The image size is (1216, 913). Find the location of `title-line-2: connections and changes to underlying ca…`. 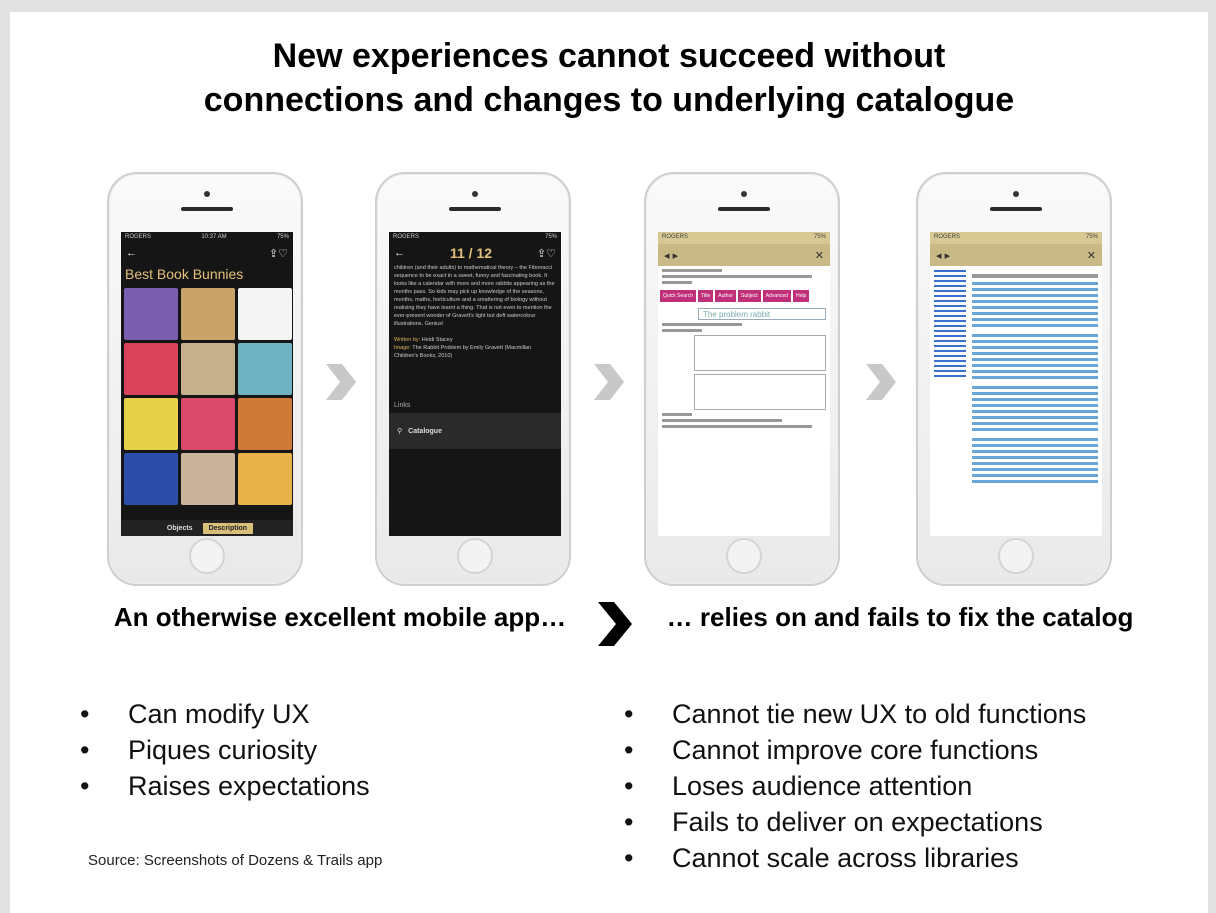

title-line-2: connections and changes to underlying ca… is located at coordinates (609, 100).